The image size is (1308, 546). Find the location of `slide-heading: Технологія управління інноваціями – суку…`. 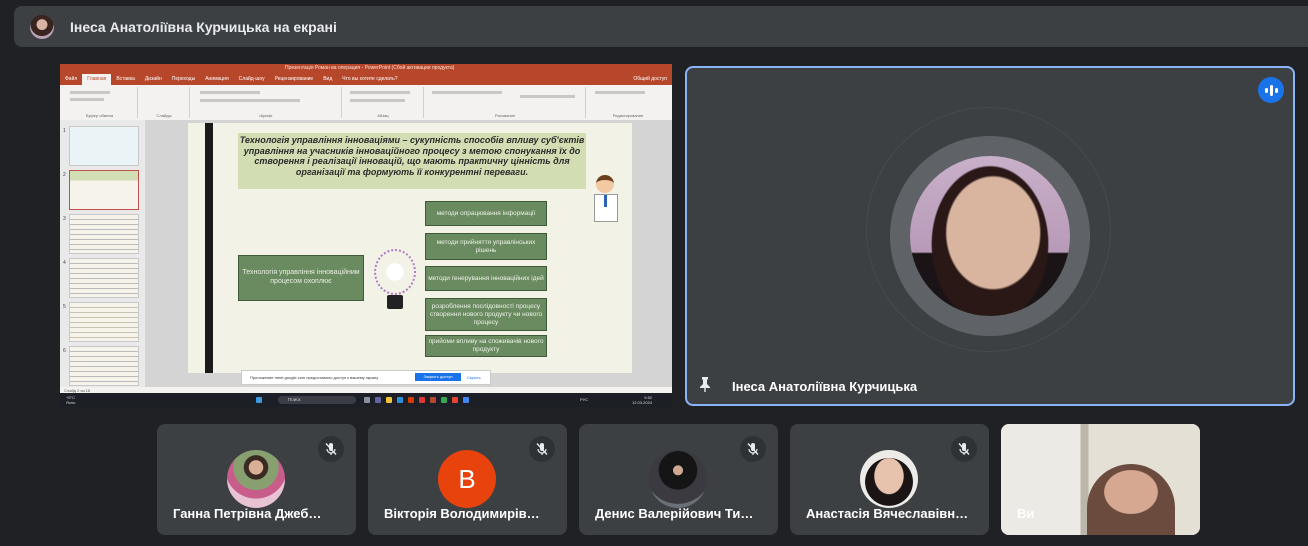

slide-heading: Технологія управління інноваціями – суку… is located at coordinates (412, 161).